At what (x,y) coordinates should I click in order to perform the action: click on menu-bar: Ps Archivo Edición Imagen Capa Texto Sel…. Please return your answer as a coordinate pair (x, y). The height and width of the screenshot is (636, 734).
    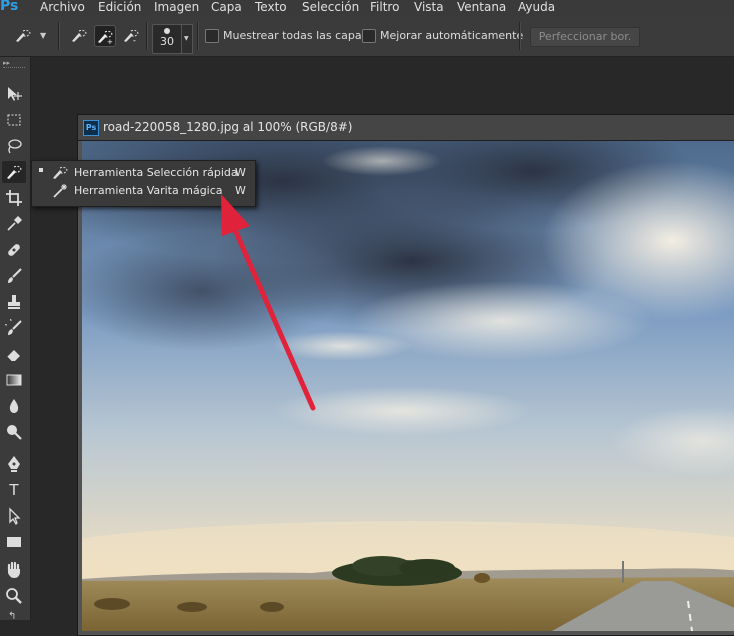
    Looking at the image, I should click on (367, 8).